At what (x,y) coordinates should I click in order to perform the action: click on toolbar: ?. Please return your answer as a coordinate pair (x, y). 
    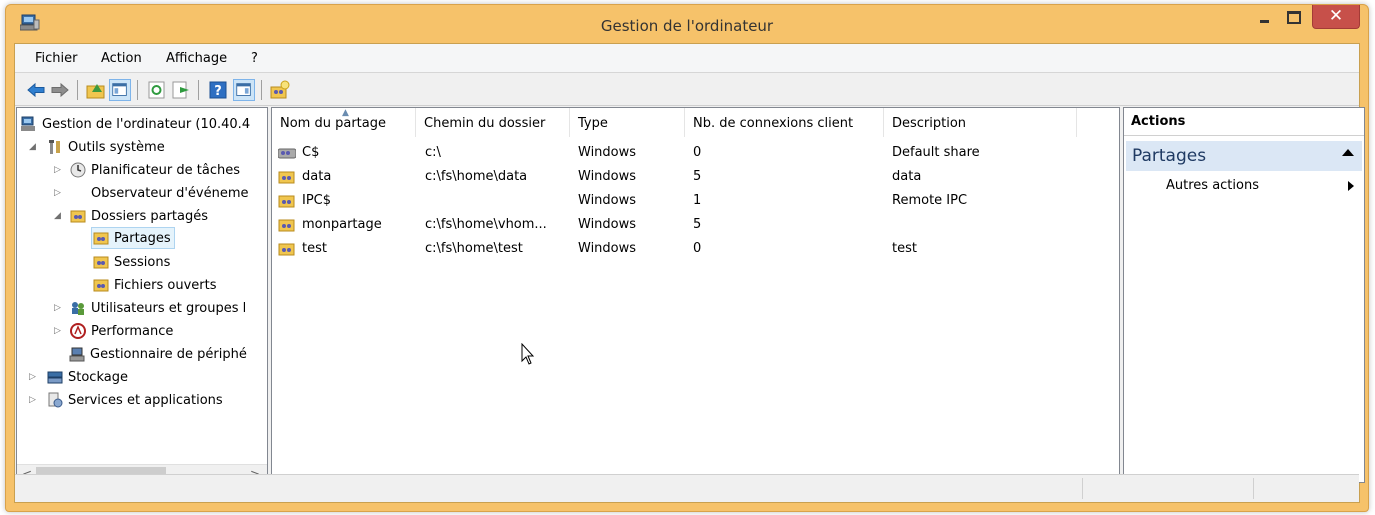
    Looking at the image, I should click on (687, 89).